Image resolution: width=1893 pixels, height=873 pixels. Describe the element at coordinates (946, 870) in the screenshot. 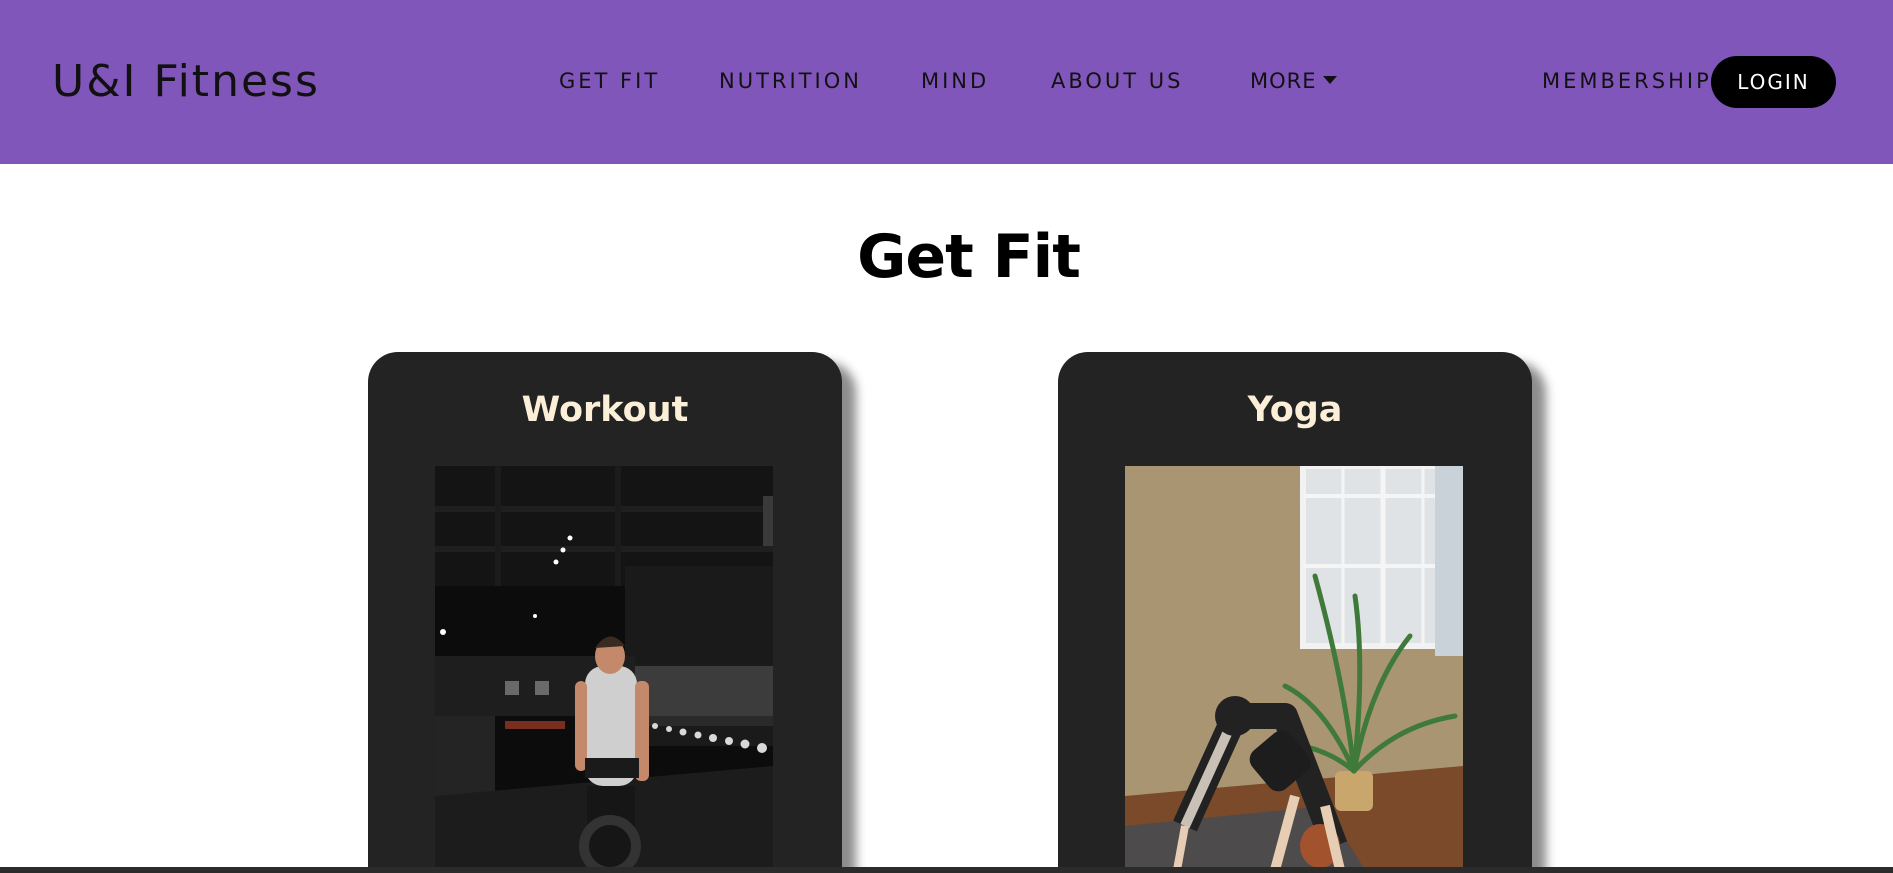

I see `bottom-edge-divider` at that location.